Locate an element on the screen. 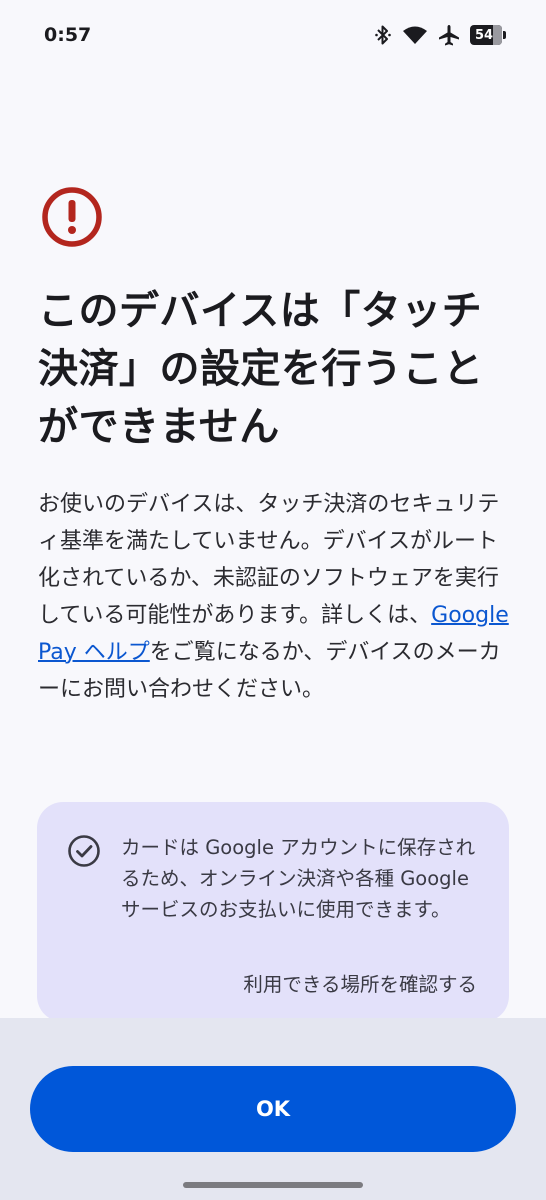 This screenshot has height=1200, width=546. airplane-icon is located at coordinates (449, 35).